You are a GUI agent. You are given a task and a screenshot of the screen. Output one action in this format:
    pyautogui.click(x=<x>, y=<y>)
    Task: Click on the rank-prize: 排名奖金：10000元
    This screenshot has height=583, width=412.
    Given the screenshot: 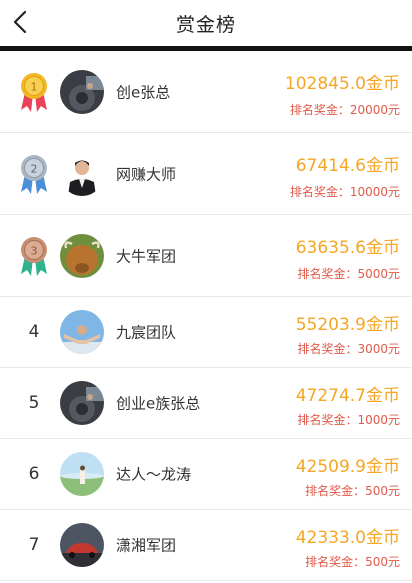 What is the action you would take?
    pyautogui.click(x=344, y=192)
    